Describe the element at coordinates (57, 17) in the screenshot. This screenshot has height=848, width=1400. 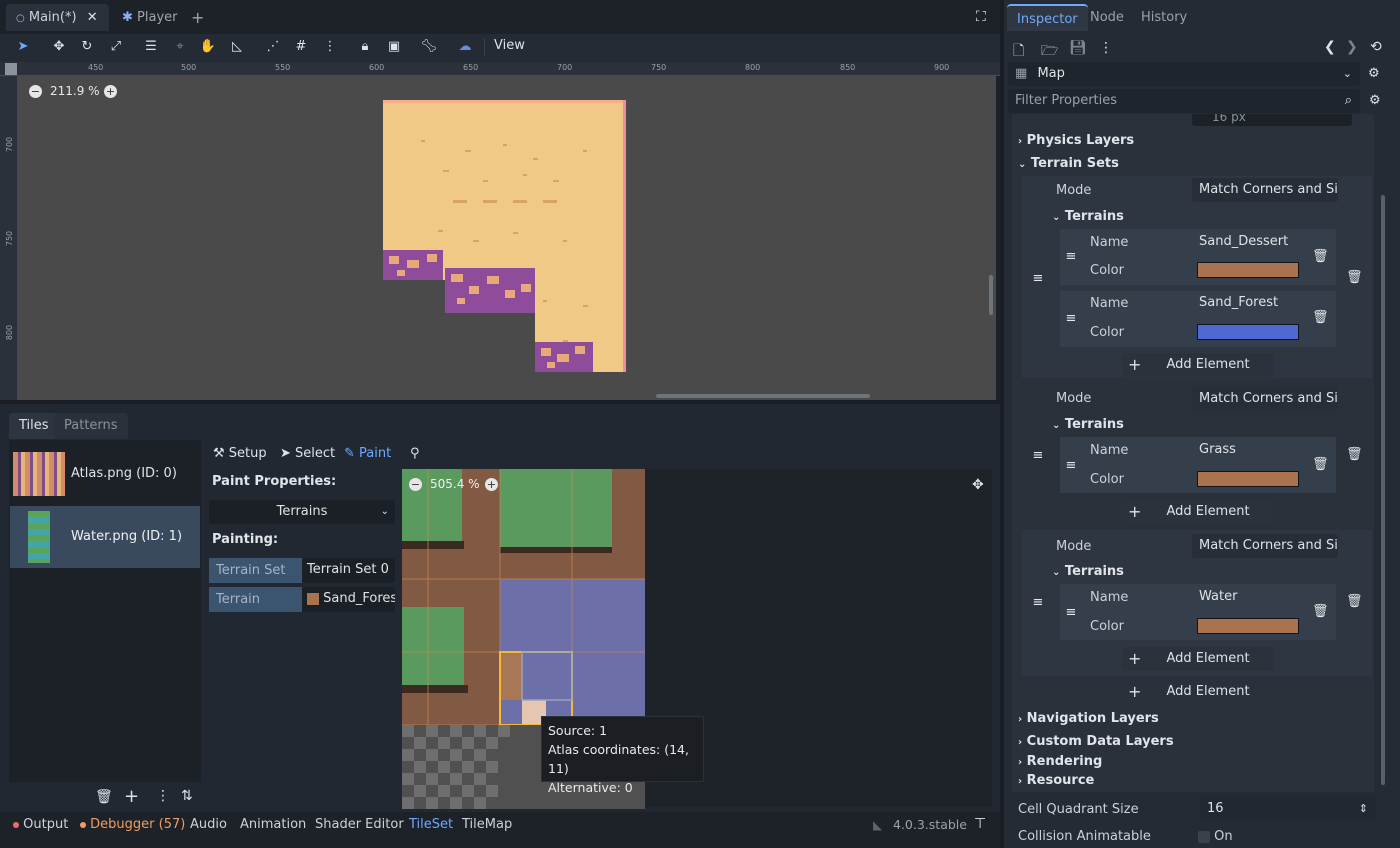
I see `tab-main-scene: ○ Main(*) ✕` at that location.